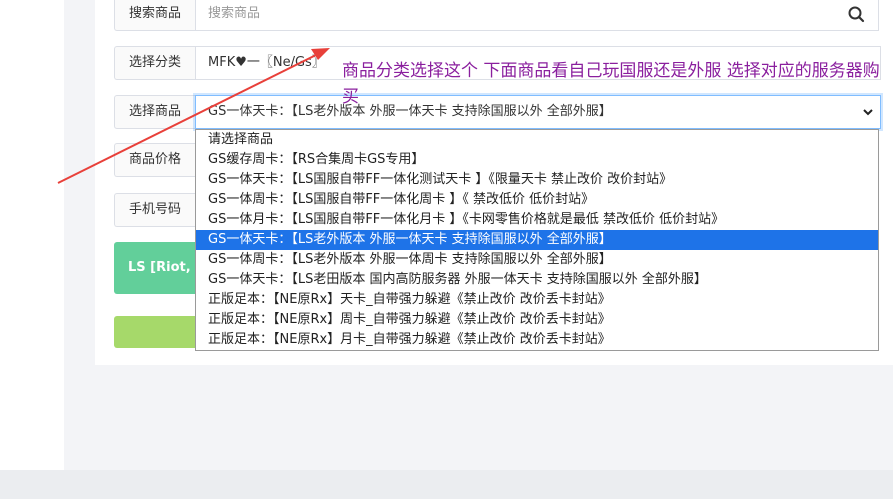 This screenshot has width=893, height=499. What do you see at coordinates (193, 116) in the screenshot?
I see `annotation-arrow-icon` at bounding box center [193, 116].